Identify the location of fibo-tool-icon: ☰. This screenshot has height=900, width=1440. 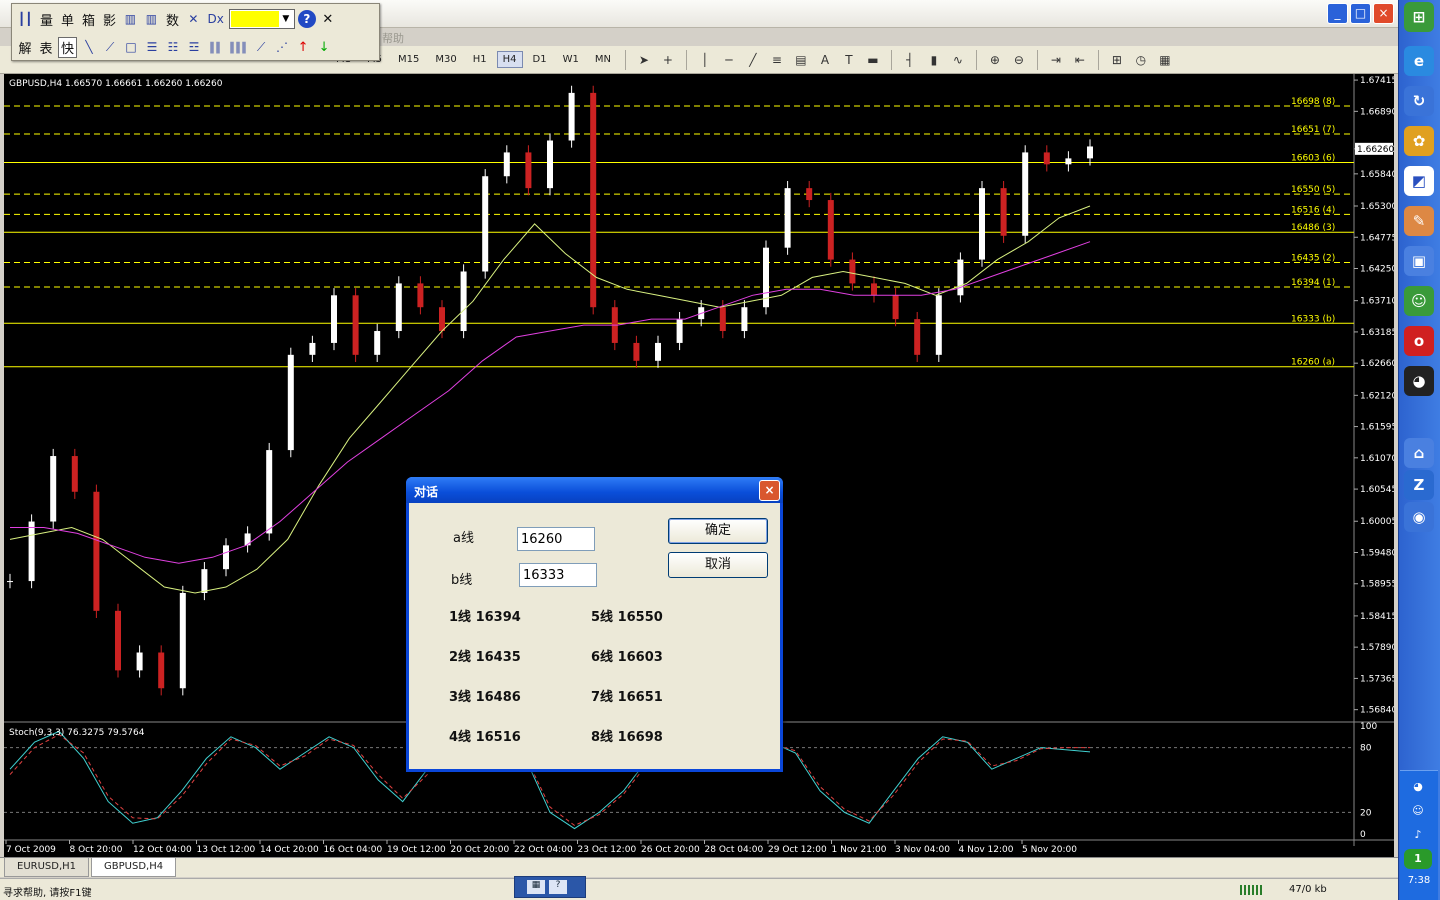
(152, 47).